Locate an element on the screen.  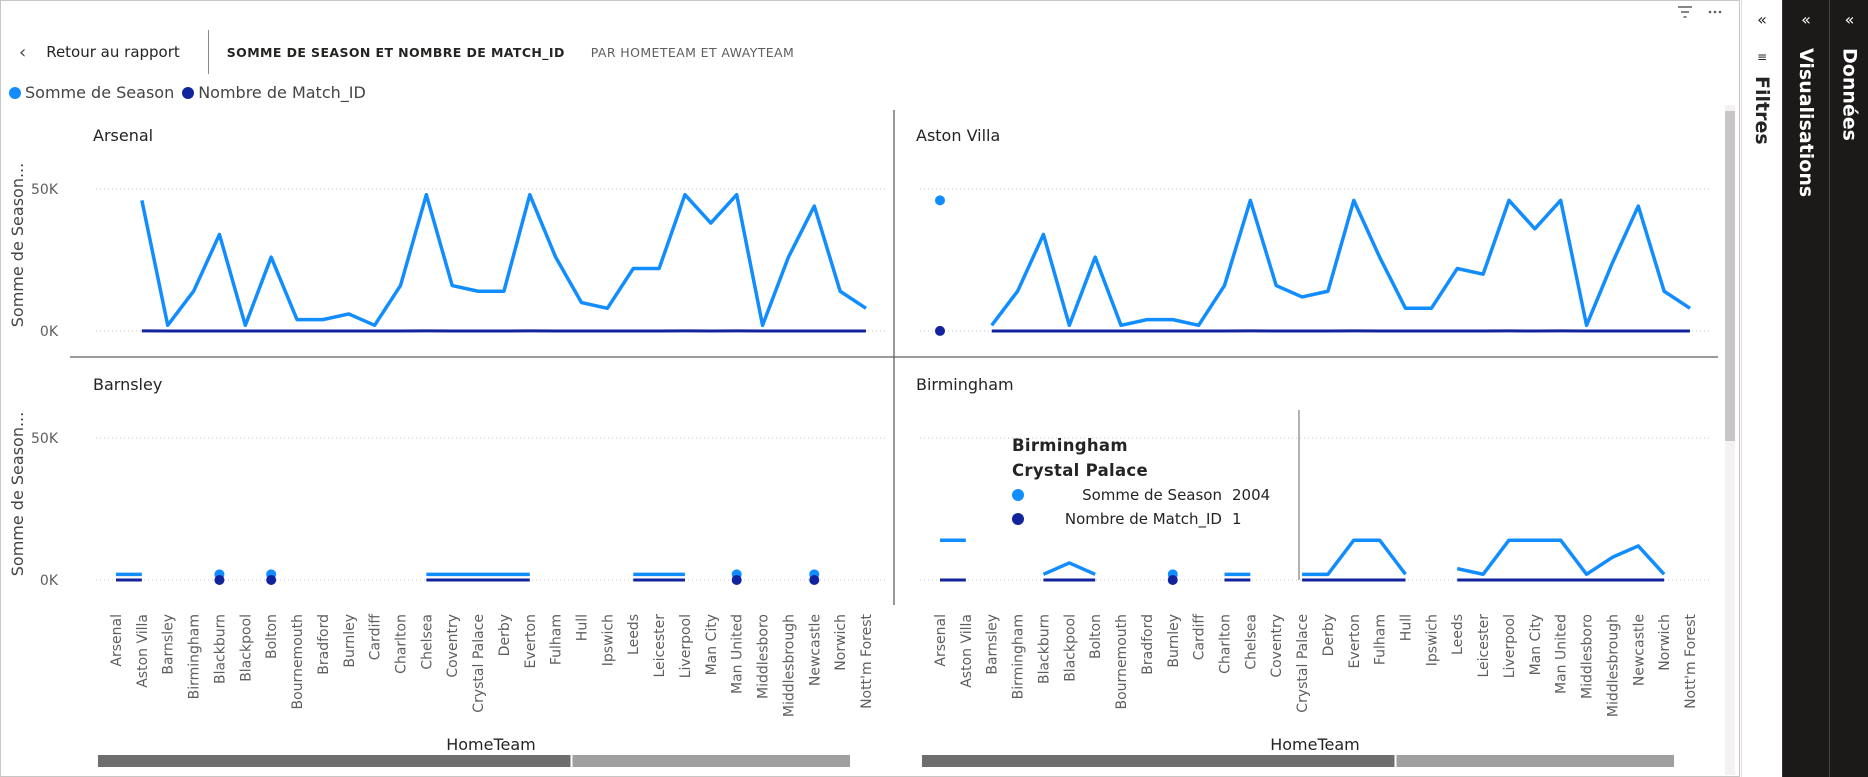
panel-title: Aston Villa is located at coordinates (958, 135).